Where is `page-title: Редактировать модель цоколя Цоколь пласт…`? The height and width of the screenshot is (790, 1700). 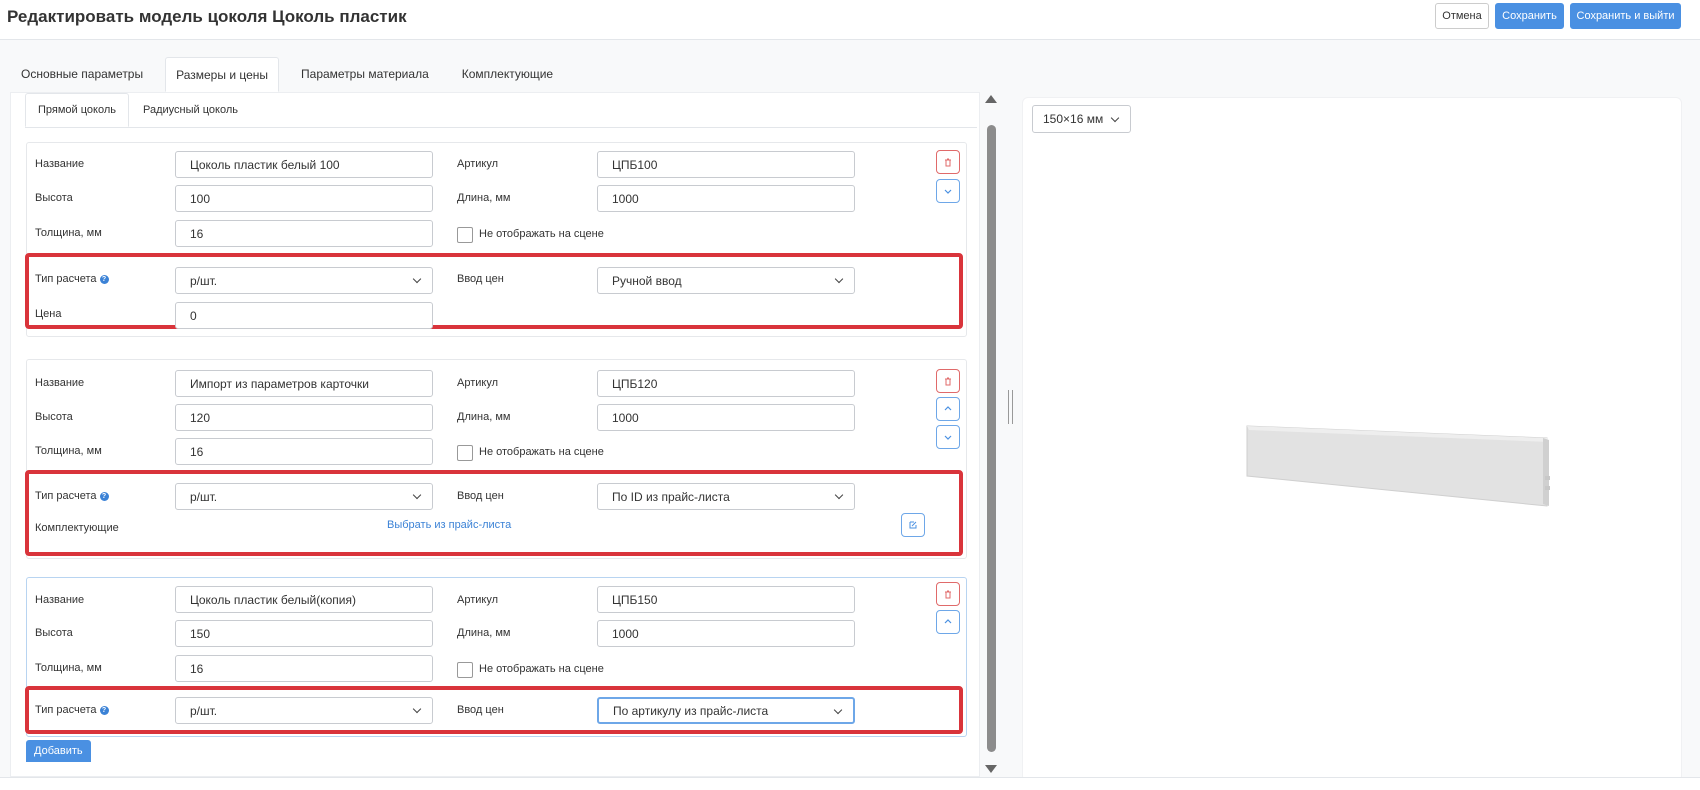
page-title: Редактировать модель цоколя Цоколь пласт… is located at coordinates (207, 16).